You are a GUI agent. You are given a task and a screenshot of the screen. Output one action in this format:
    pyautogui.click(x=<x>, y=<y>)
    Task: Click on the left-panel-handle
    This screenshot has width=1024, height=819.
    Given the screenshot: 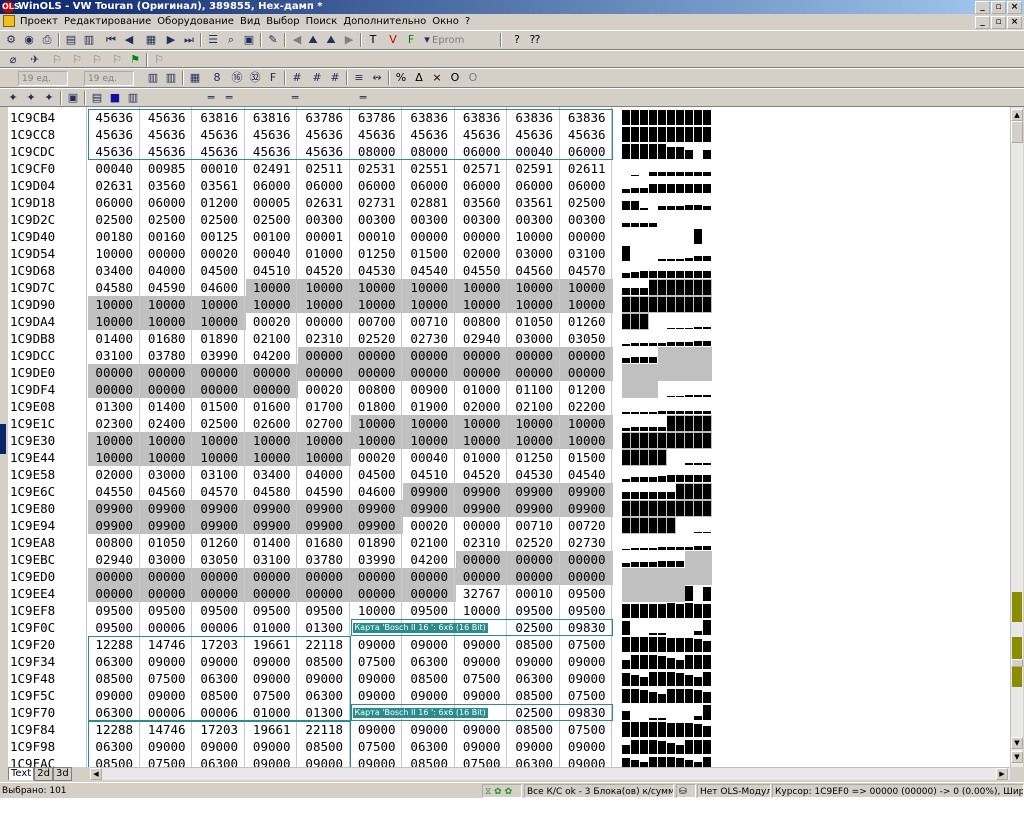 What is the action you would take?
    pyautogui.click(x=3, y=439)
    